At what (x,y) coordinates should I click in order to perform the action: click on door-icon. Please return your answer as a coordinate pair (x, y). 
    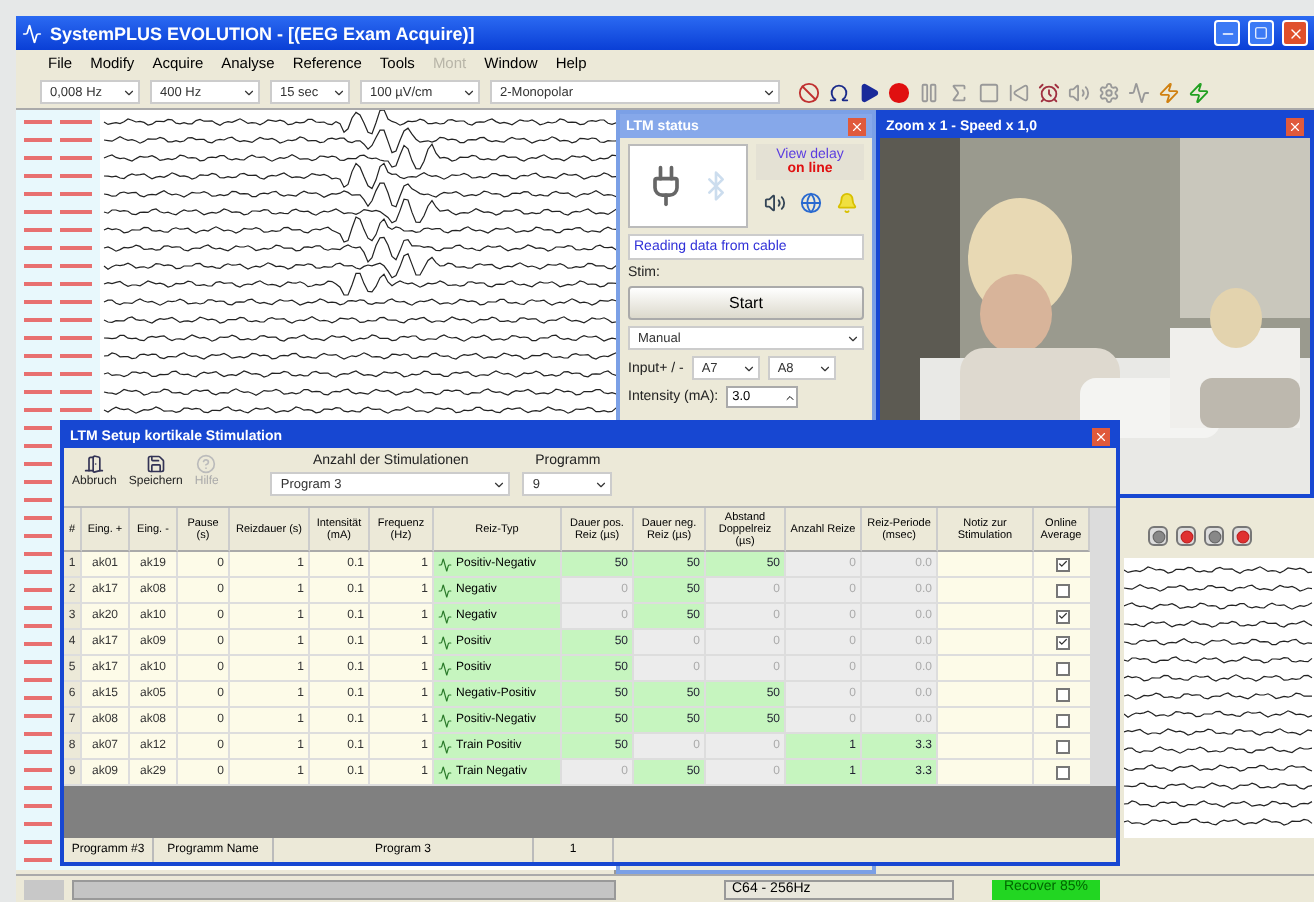
    Looking at the image, I should click on (94, 464).